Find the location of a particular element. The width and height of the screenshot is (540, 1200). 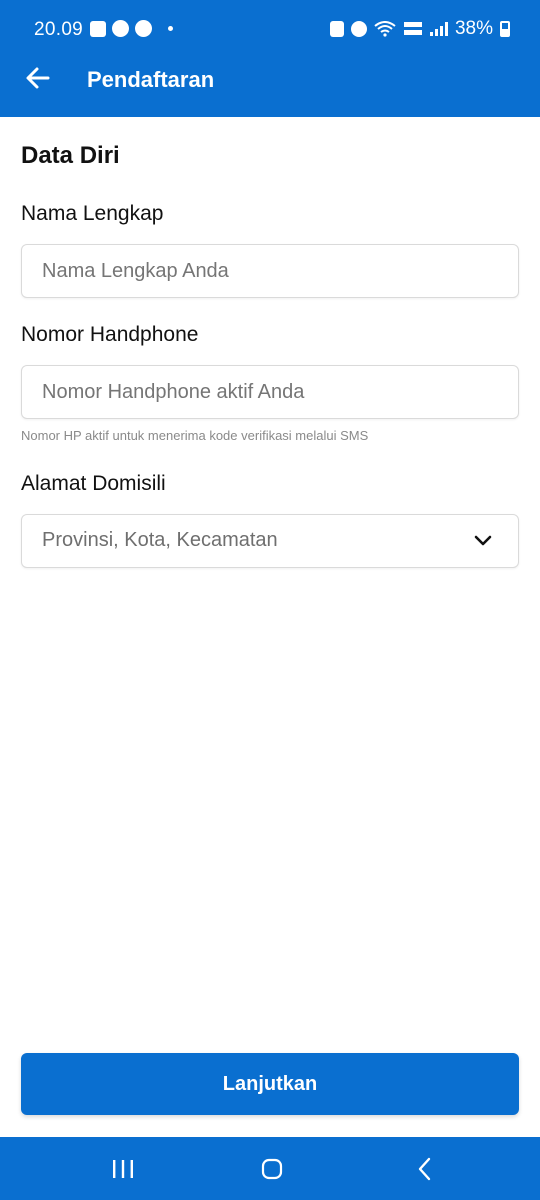

status-time: 20.09 is located at coordinates (59, 29).